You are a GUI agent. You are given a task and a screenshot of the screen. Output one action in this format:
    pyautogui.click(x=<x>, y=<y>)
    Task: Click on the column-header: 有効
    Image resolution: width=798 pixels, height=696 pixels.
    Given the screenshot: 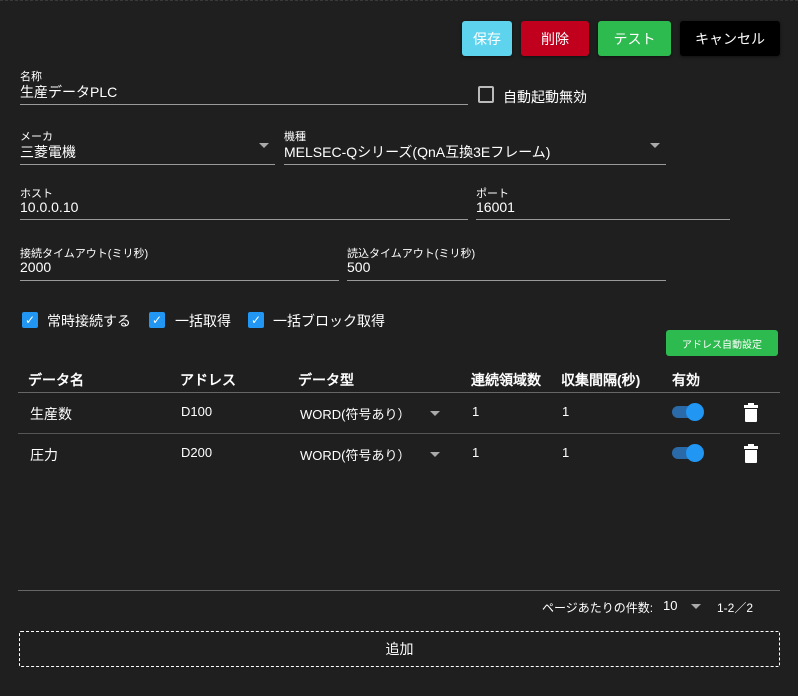 What is the action you would take?
    pyautogui.click(x=686, y=380)
    